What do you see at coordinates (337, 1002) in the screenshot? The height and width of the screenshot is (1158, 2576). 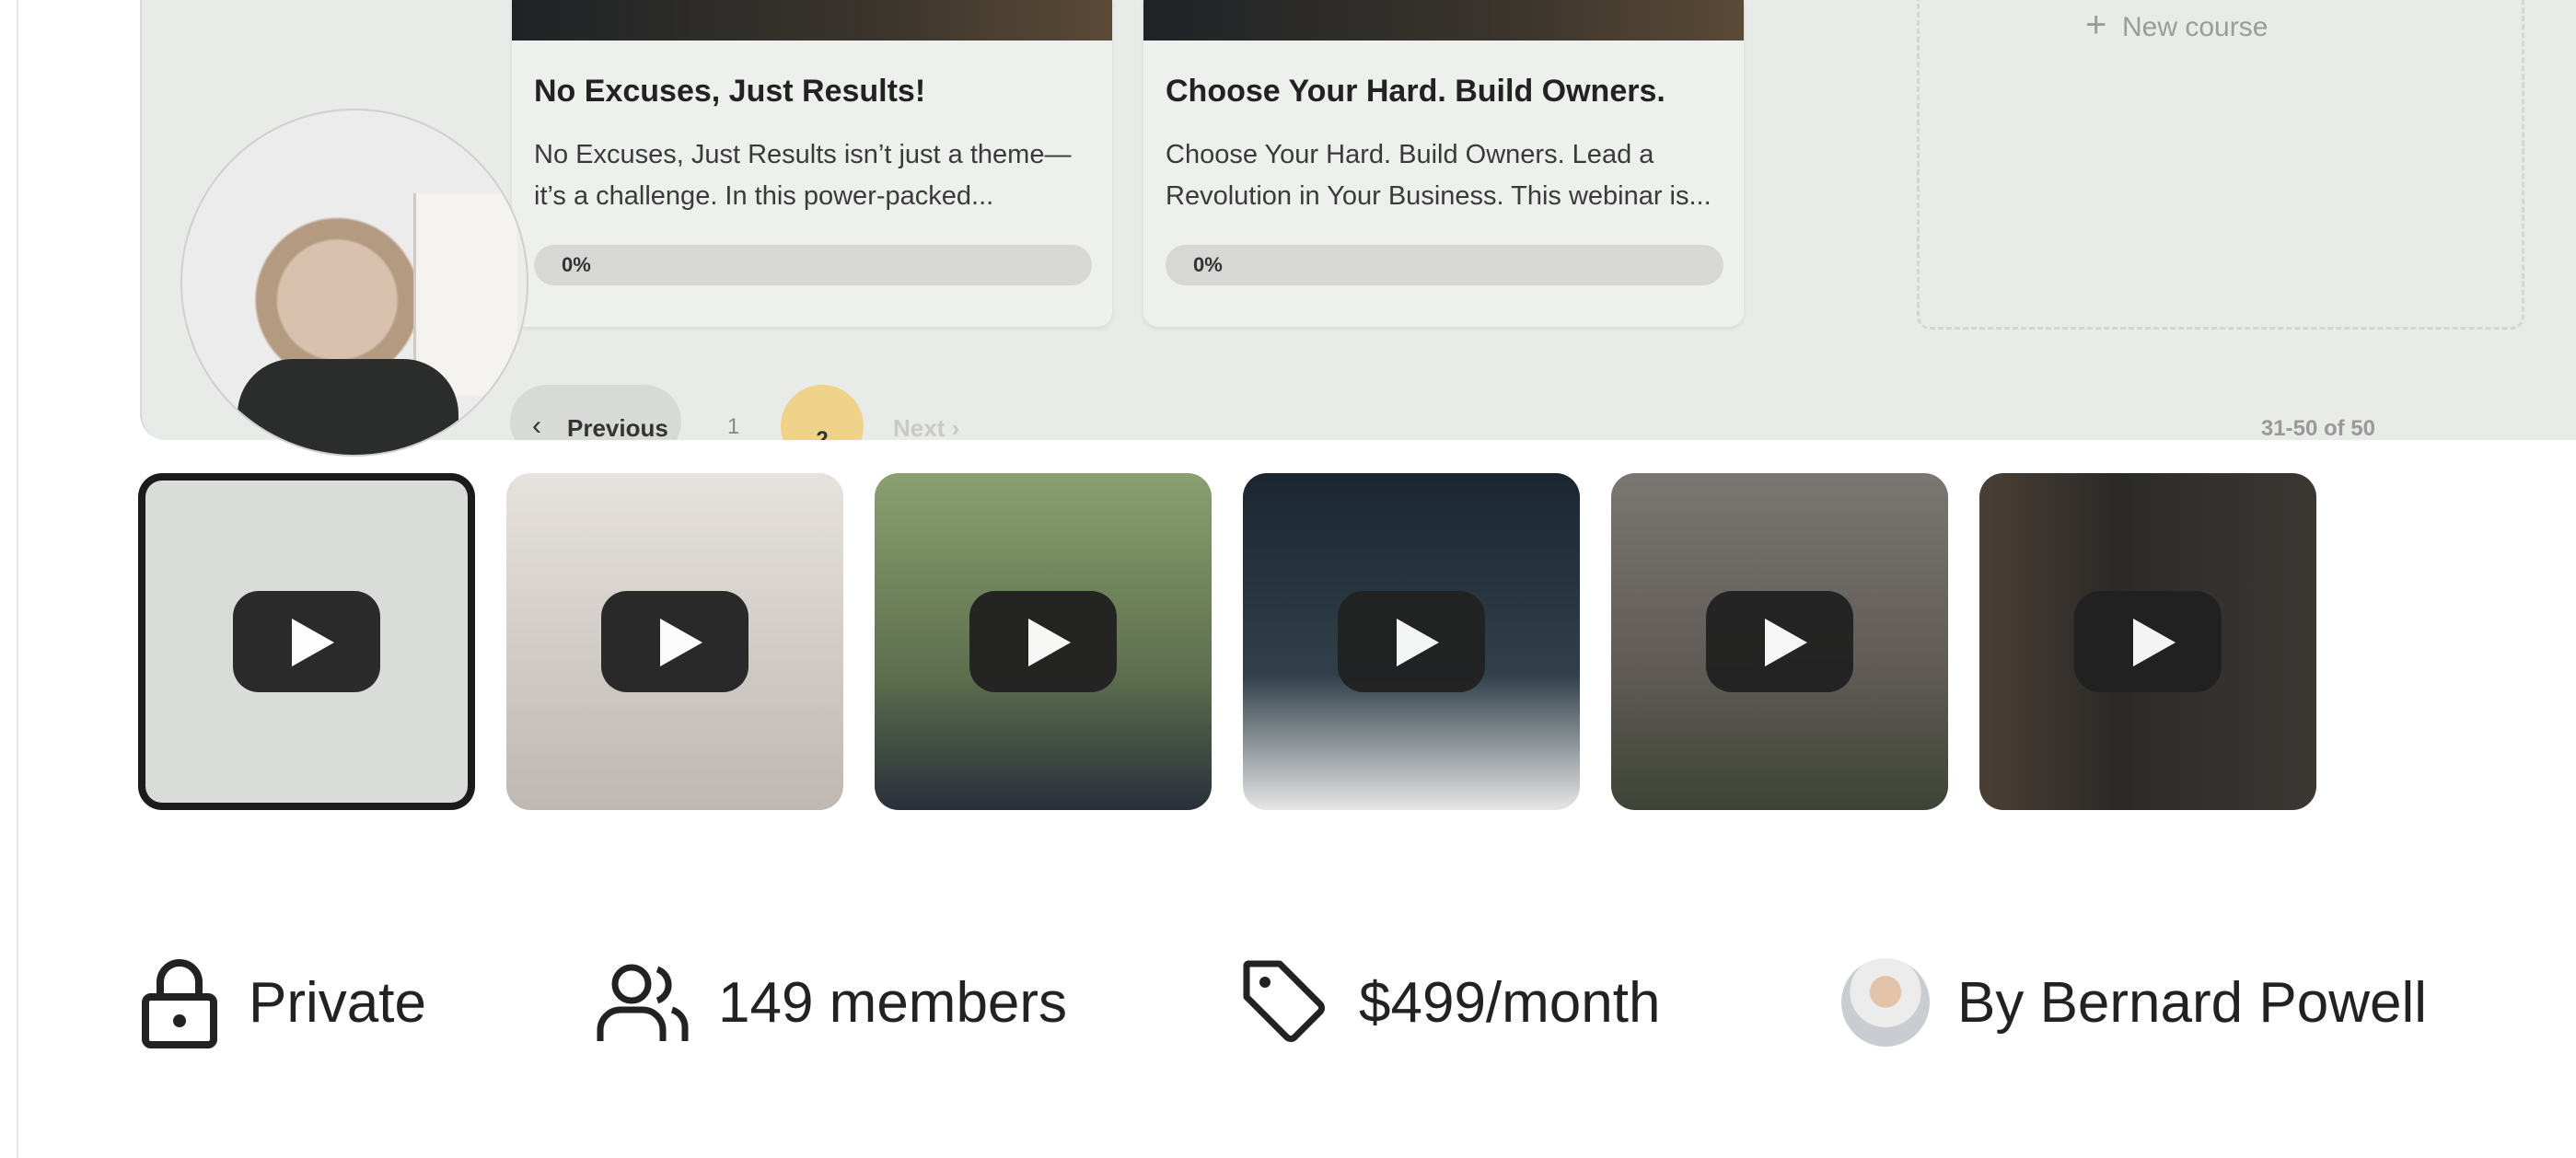 I see `privacy-label: Private` at bounding box center [337, 1002].